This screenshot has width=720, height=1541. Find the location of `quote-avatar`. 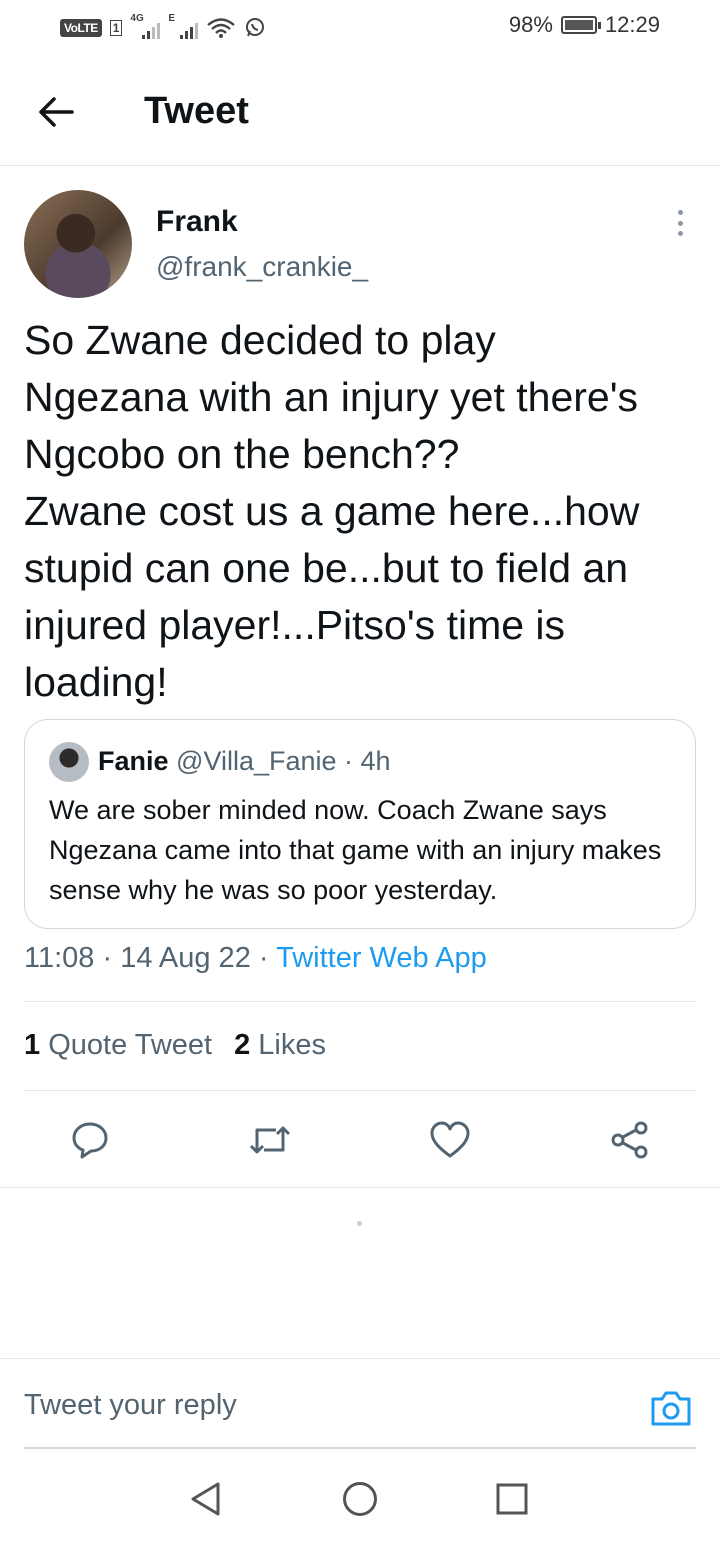

quote-avatar is located at coordinates (69, 762).